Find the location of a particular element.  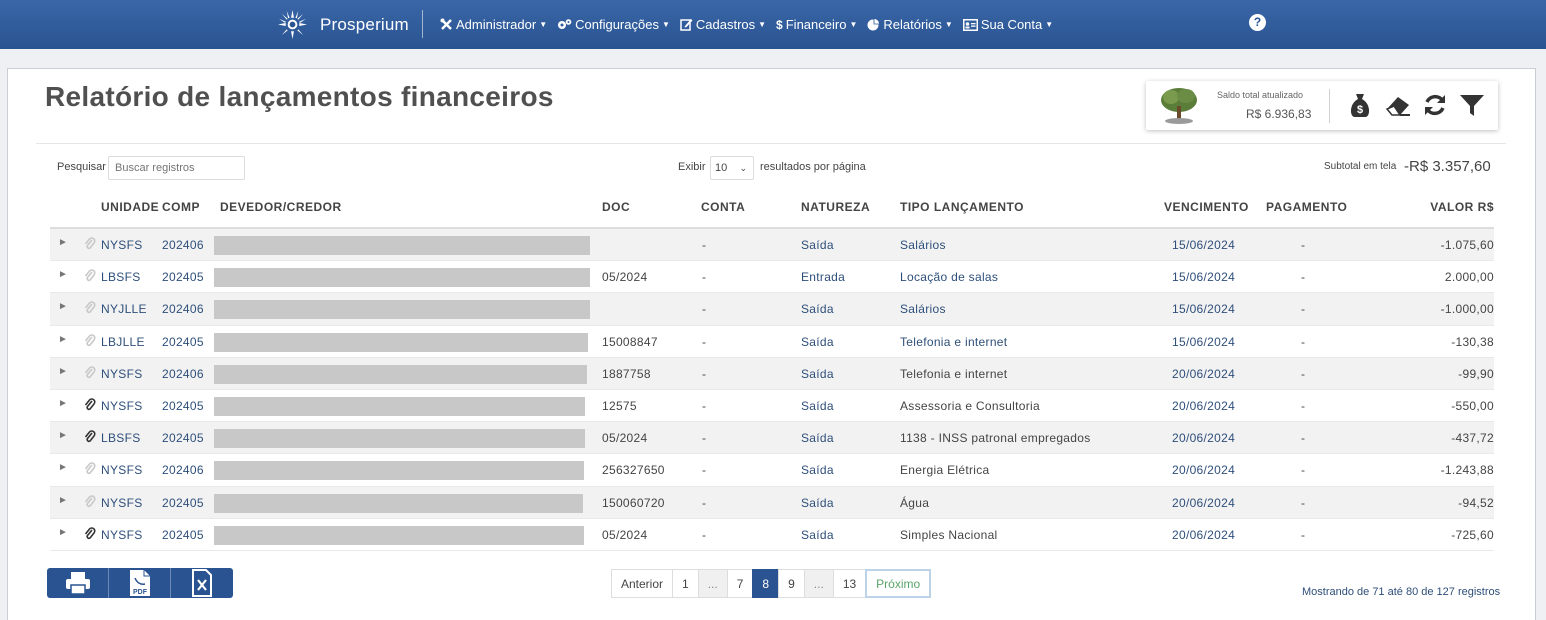

cell-doc: 05/2024 is located at coordinates (625, 277).